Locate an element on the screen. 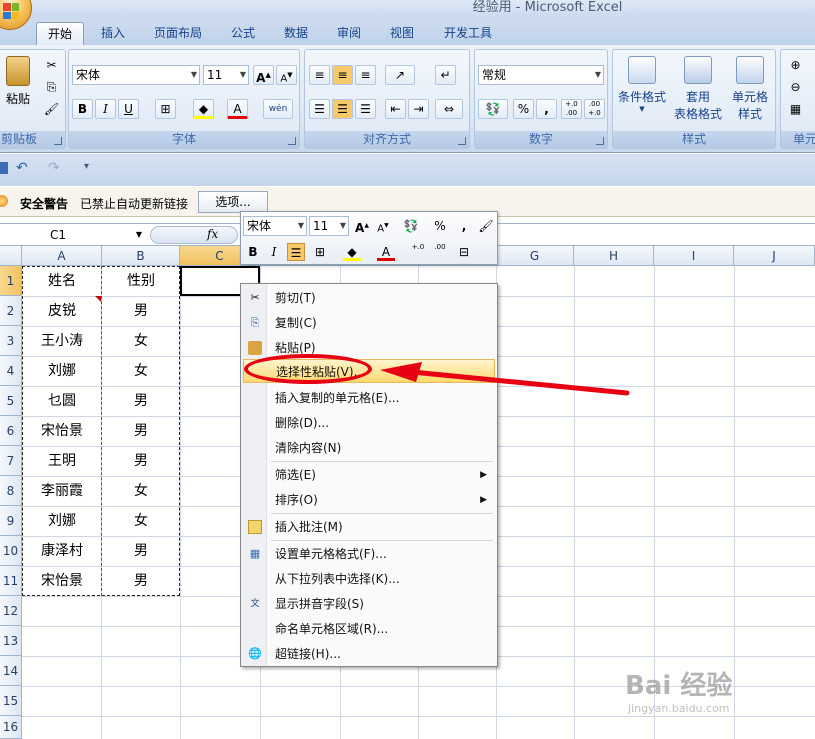  row-header-6: 6 is located at coordinates (11, 431).